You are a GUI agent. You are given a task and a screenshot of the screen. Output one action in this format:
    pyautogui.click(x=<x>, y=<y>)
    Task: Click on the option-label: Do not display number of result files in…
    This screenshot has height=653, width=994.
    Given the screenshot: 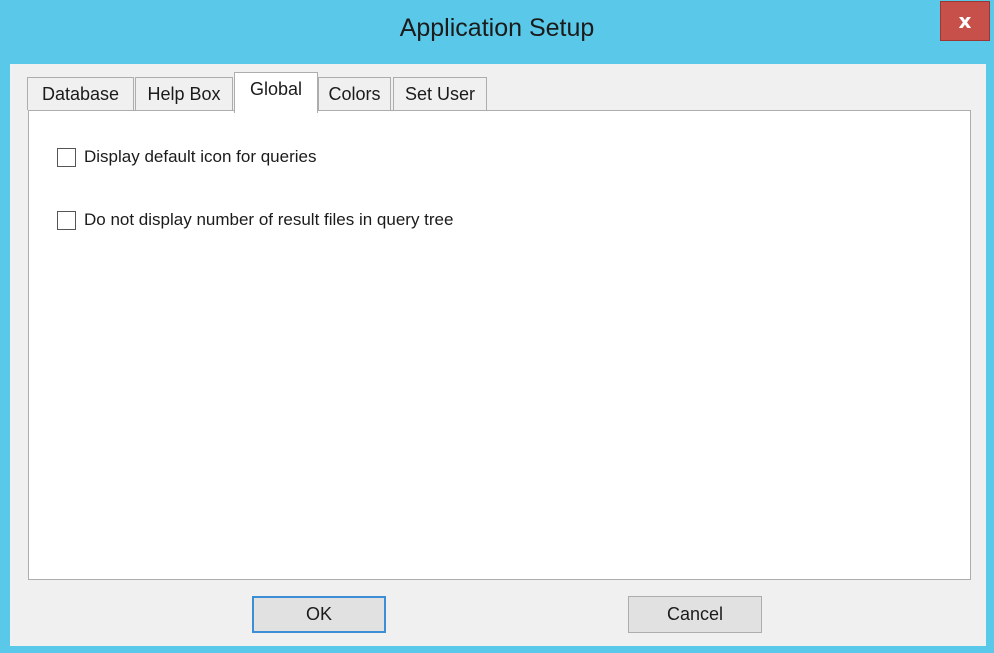 What is the action you would take?
    pyautogui.click(x=269, y=219)
    